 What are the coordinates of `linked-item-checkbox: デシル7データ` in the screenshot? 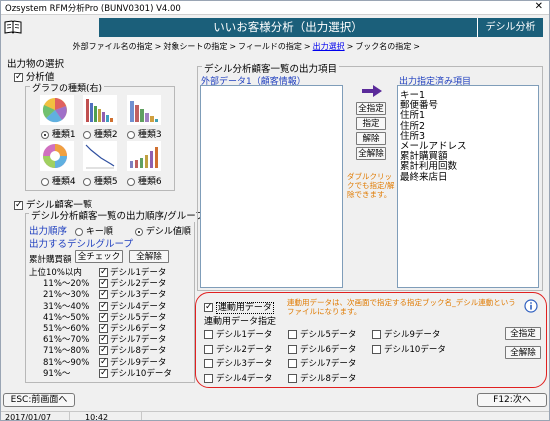 It's located at (322, 363).